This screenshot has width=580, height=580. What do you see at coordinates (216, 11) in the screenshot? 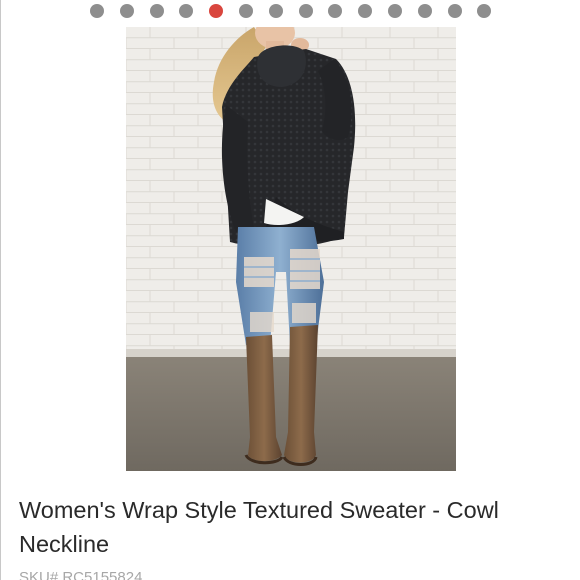
I see `carousel-dot-active` at bounding box center [216, 11].